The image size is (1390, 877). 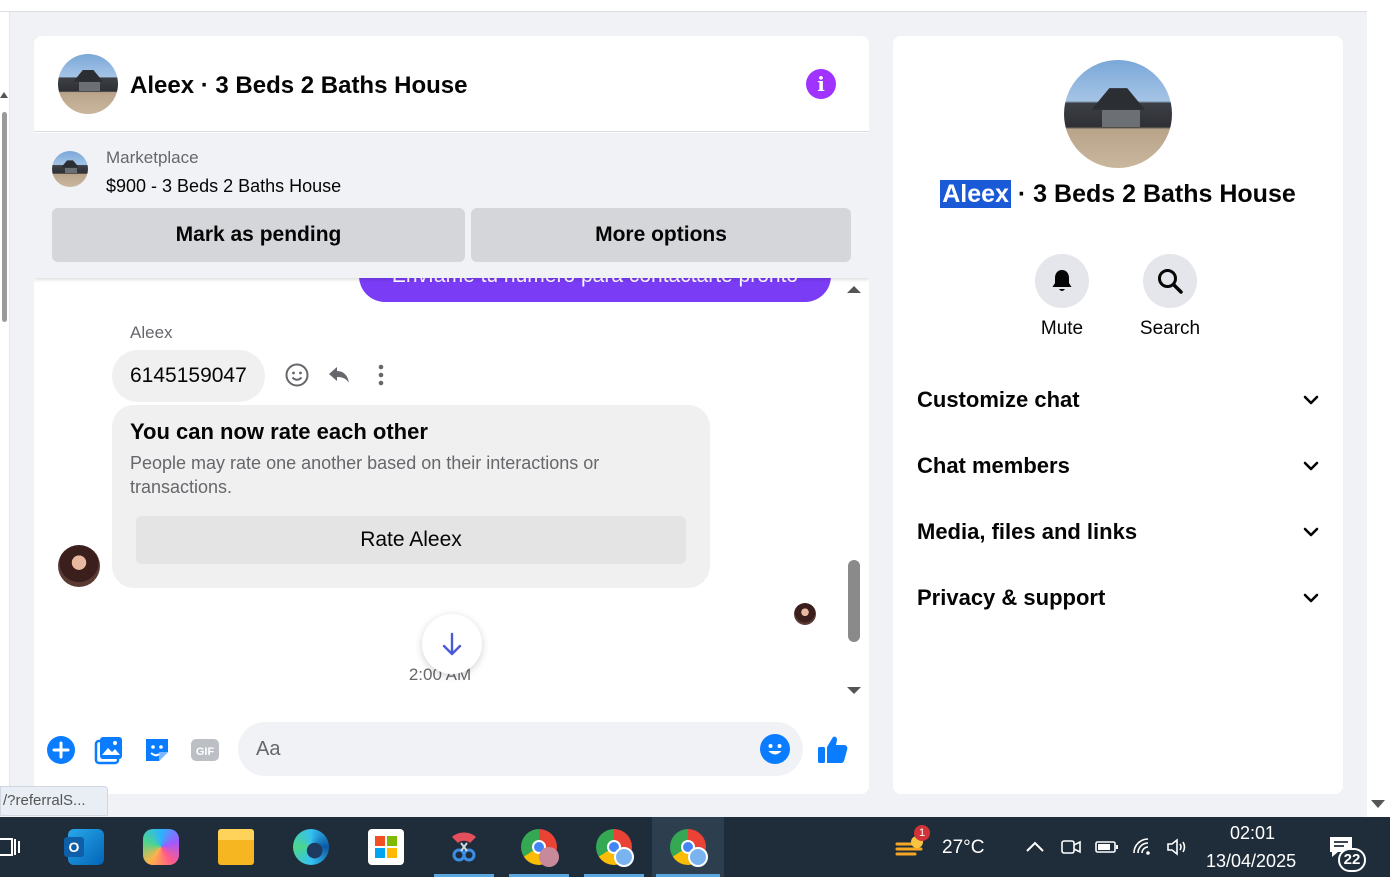 I want to click on chat-title: Aleex · 3 Beds 2 Baths House, so click(x=298, y=86).